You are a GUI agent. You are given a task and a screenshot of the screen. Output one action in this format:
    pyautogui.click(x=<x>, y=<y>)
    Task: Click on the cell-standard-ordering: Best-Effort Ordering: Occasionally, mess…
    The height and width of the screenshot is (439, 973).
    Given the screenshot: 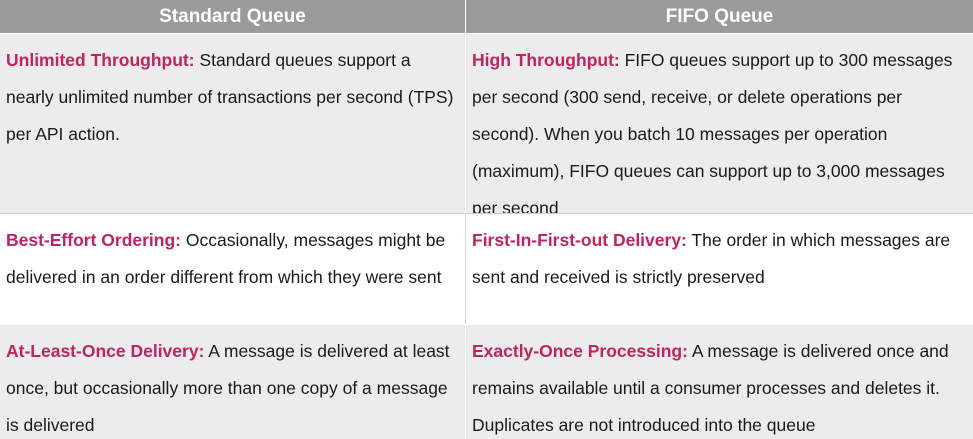 What is the action you would take?
    pyautogui.click(x=233, y=268)
    